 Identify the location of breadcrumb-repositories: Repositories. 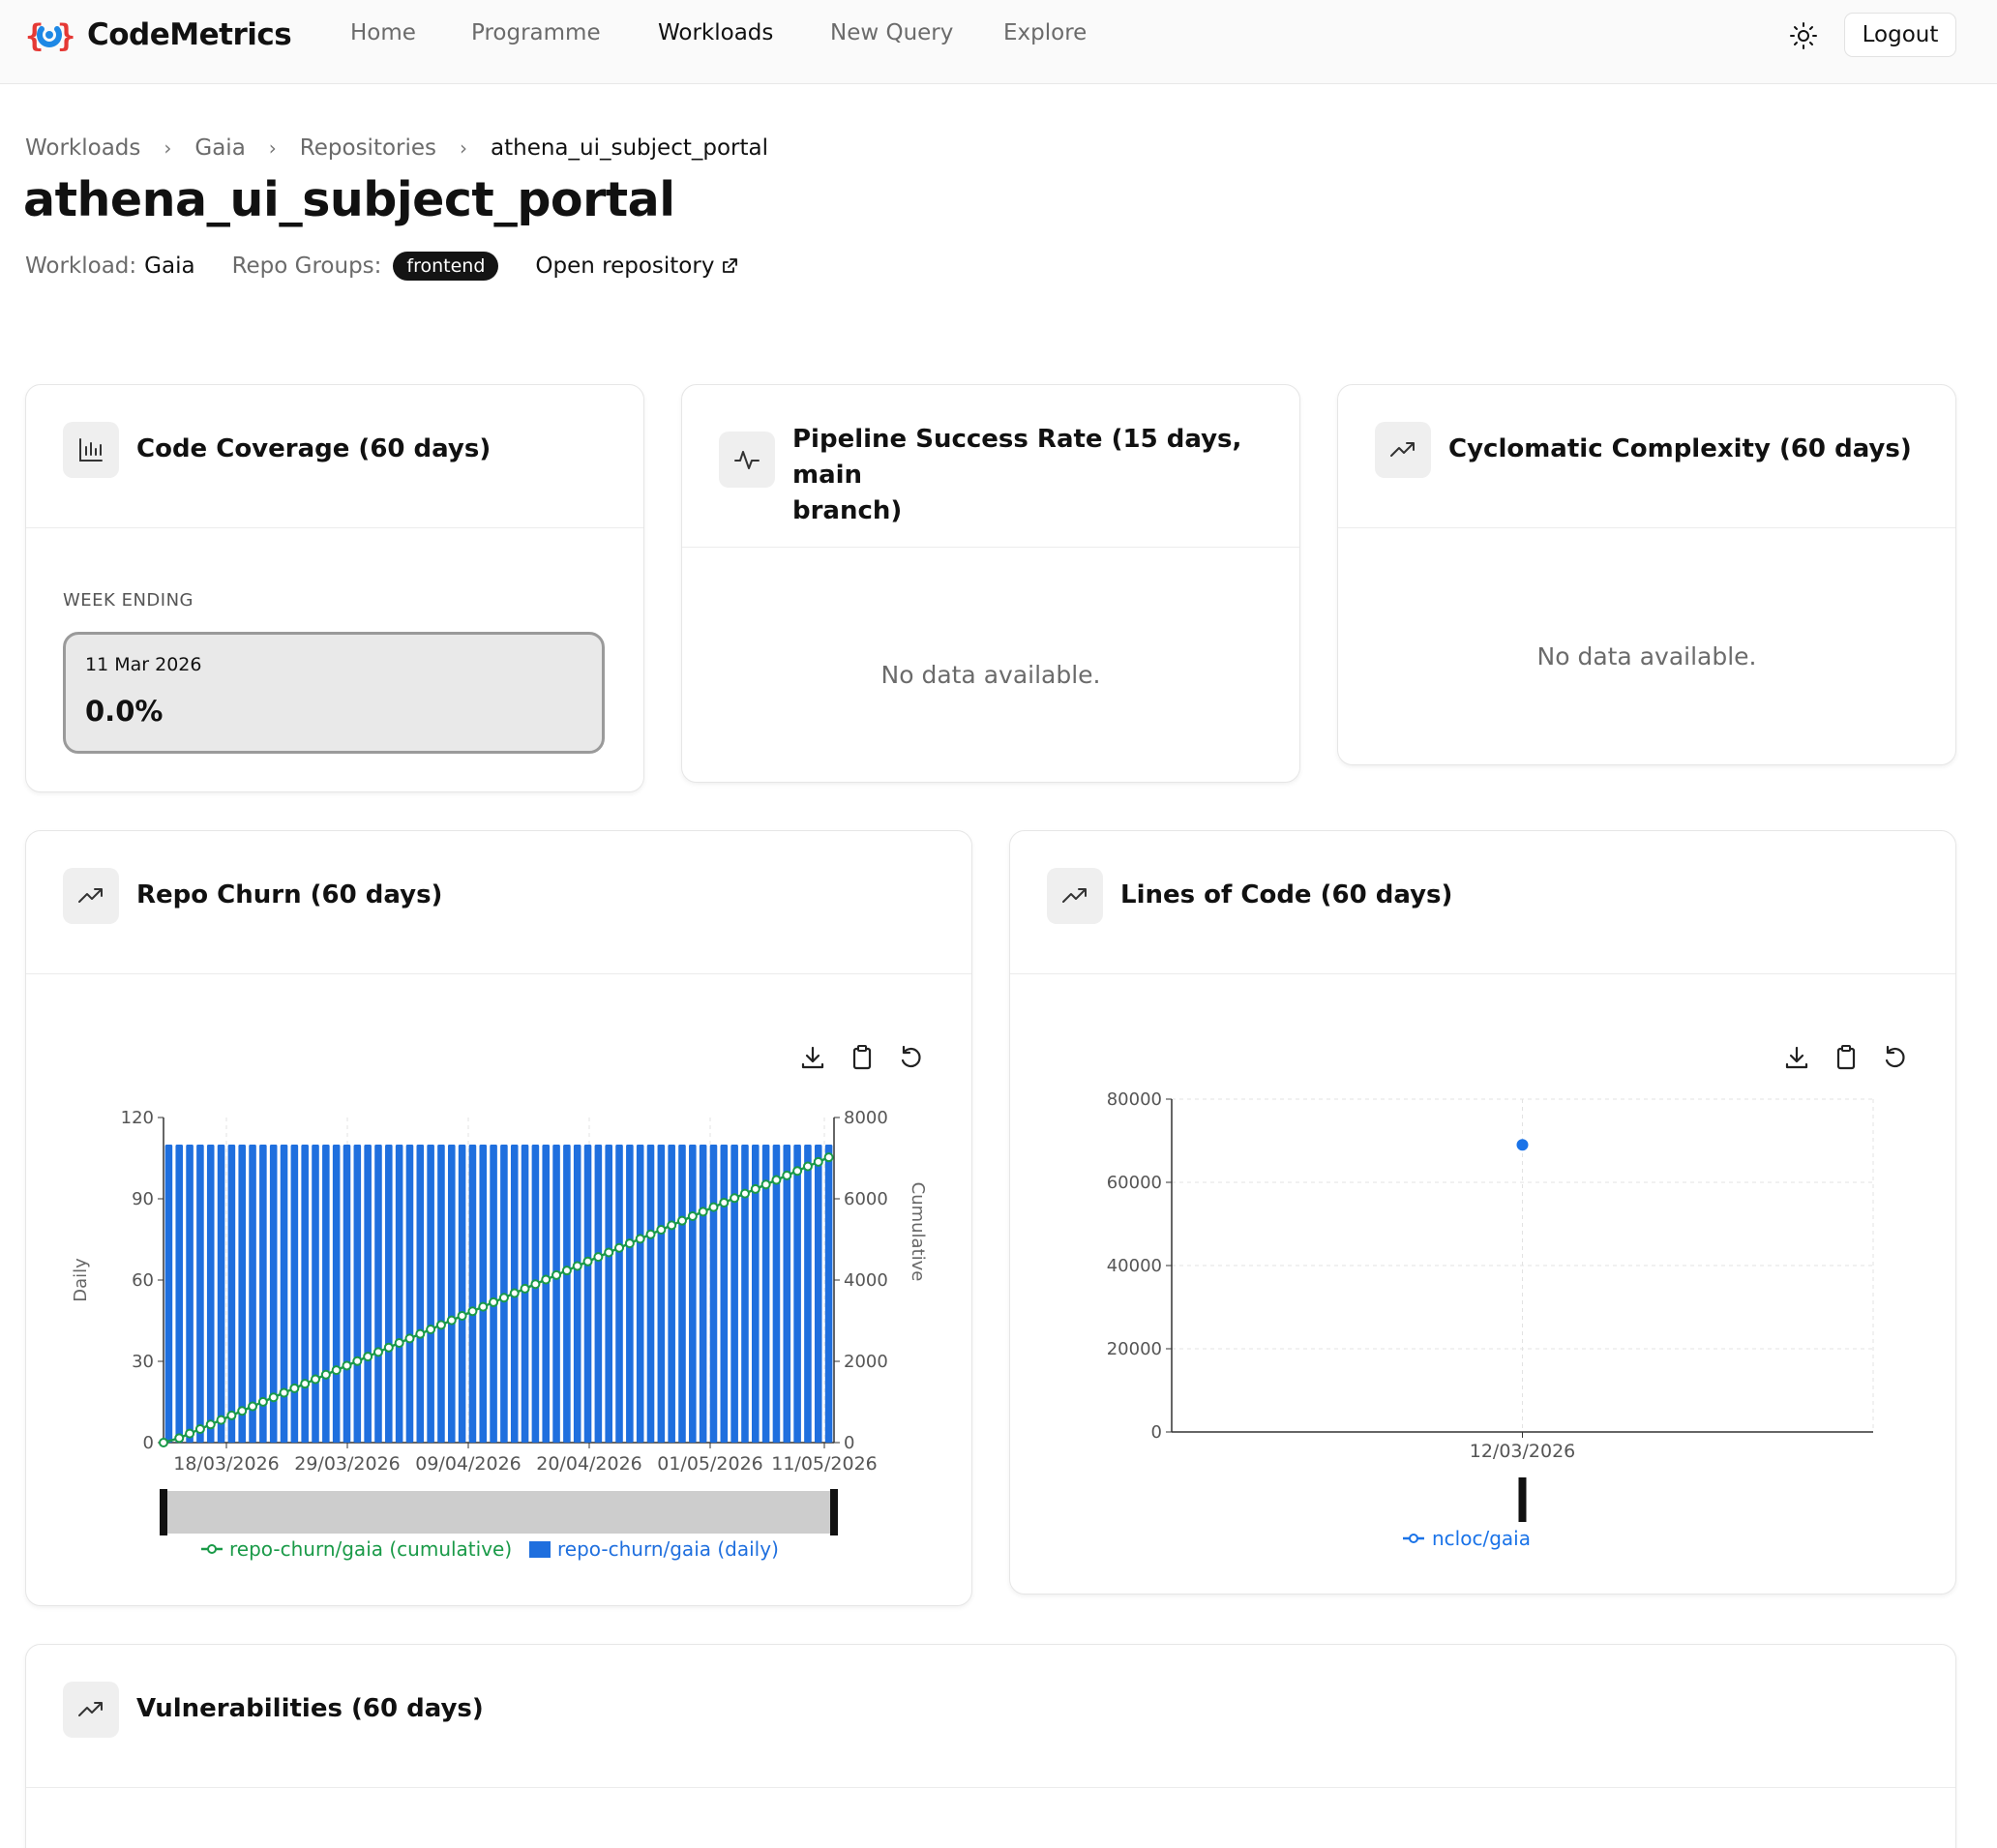
(368, 148).